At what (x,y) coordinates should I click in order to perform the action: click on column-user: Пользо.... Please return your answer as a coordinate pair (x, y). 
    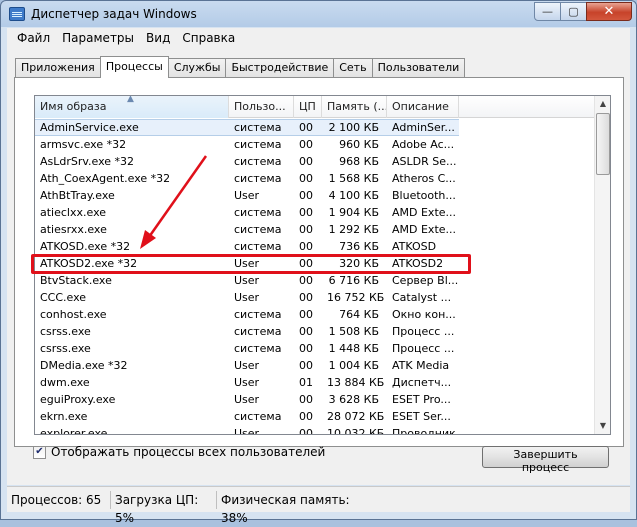
    Looking at the image, I should click on (261, 107).